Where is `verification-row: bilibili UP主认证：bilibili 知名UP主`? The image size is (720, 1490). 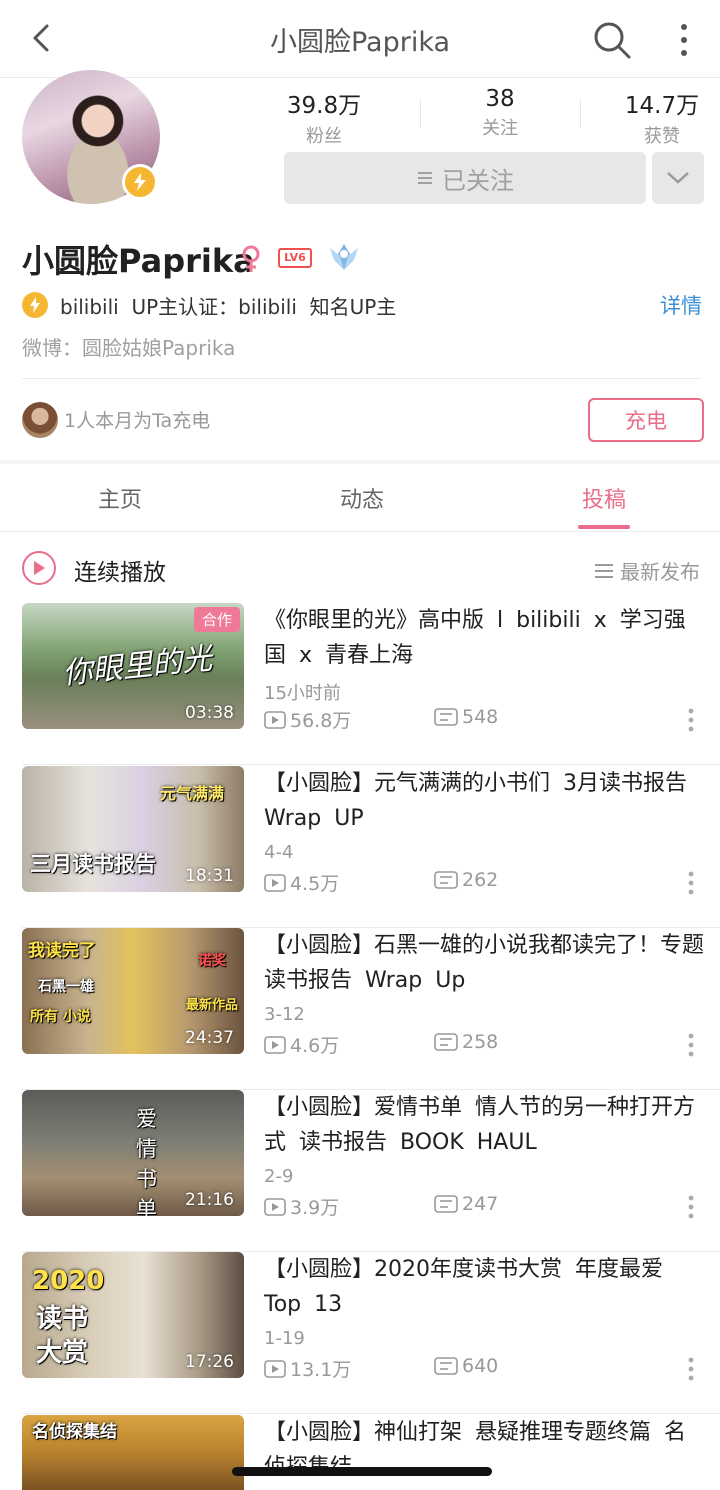 verification-row: bilibili UP主认证：bilibili 知名UP主 is located at coordinates (209, 305).